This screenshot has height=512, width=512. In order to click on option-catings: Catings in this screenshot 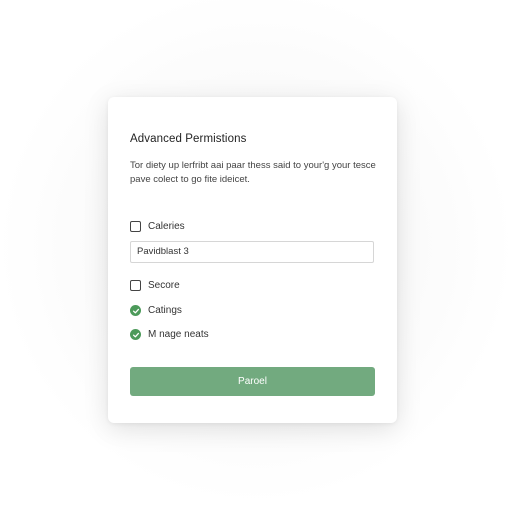, I will do `click(156, 310)`.